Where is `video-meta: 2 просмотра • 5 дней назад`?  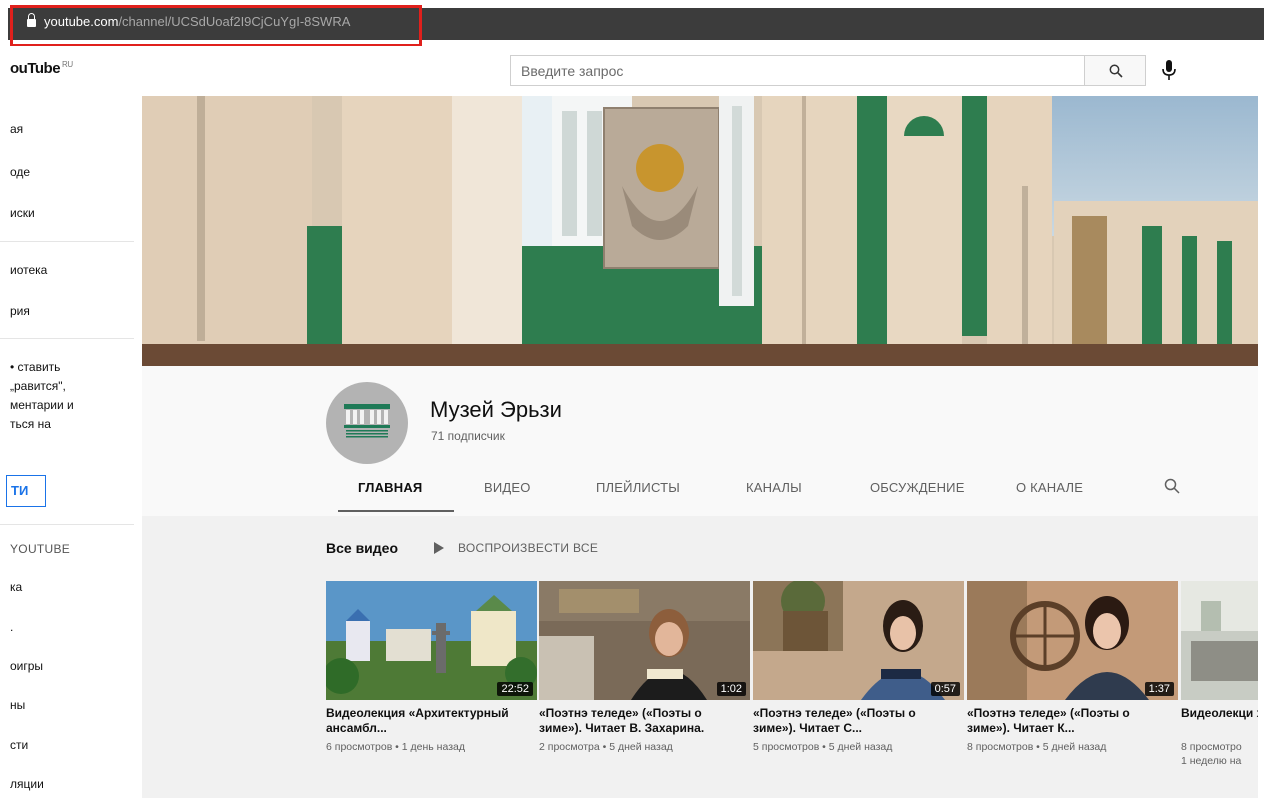 video-meta: 2 просмотра • 5 дней назад is located at coordinates (606, 747).